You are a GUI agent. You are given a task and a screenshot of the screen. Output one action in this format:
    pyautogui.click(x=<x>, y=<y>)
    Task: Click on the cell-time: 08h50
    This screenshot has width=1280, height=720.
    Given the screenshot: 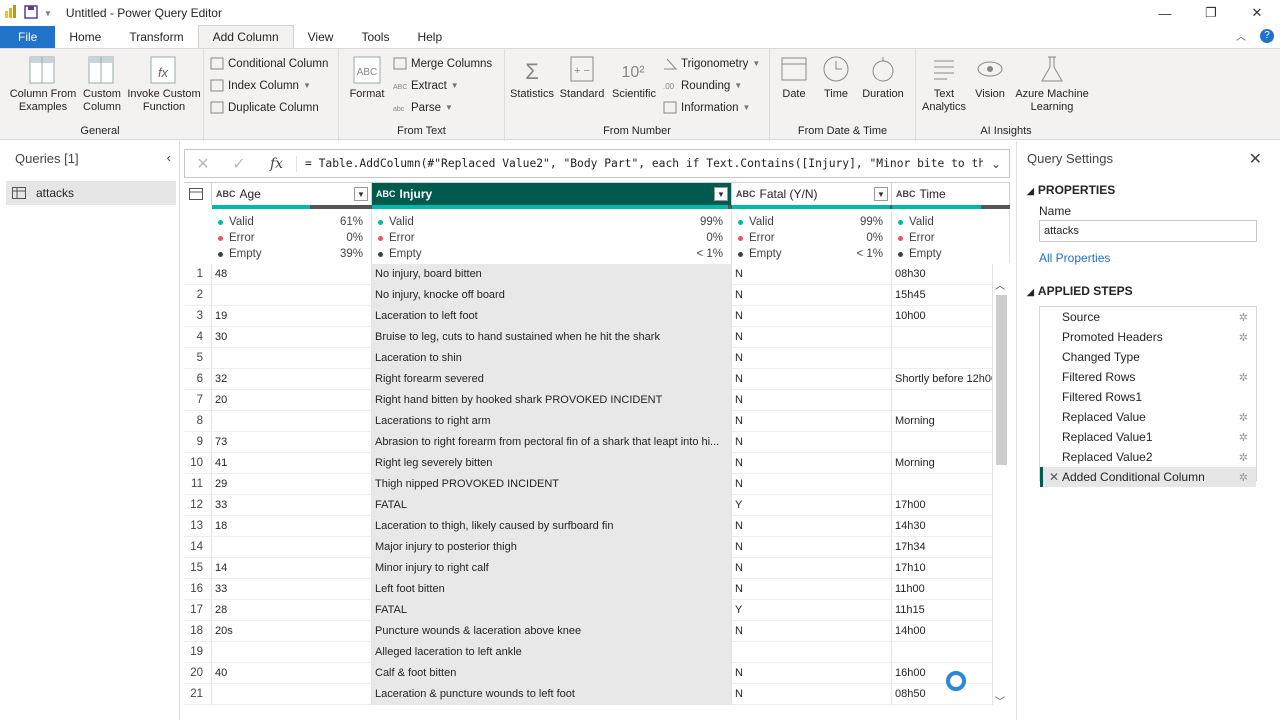 What is the action you would take?
    pyautogui.click(x=942, y=694)
    